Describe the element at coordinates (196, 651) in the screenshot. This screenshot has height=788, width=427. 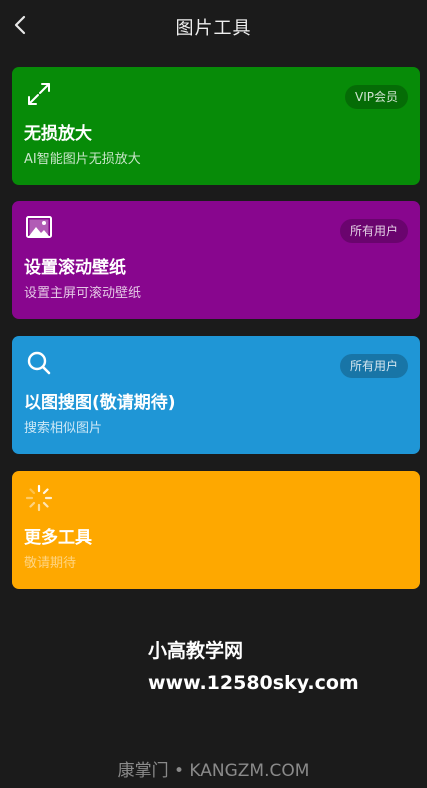
I see `watermark-title: 小高教学网` at that location.